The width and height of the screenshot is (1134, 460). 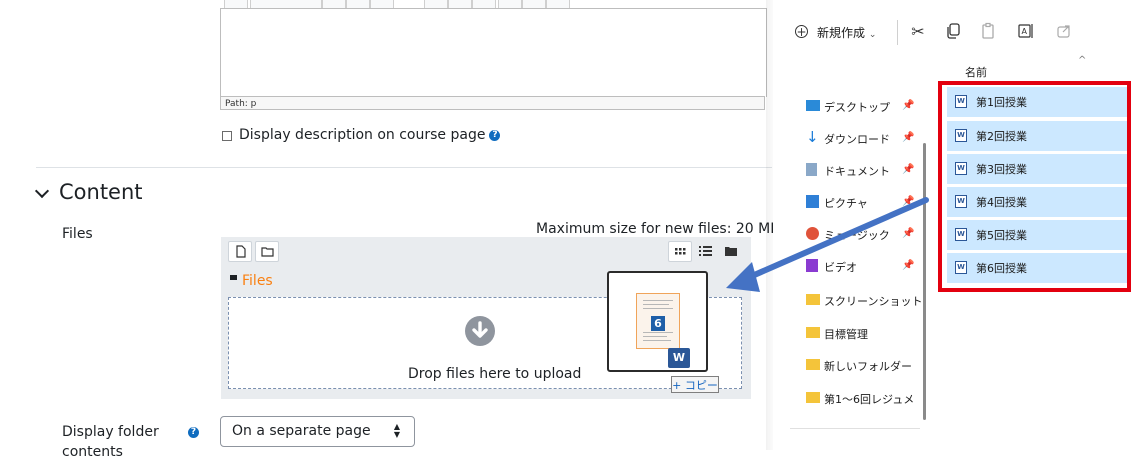 What do you see at coordinates (827, 244) in the screenshot?
I see `drag-arrow` at bounding box center [827, 244].